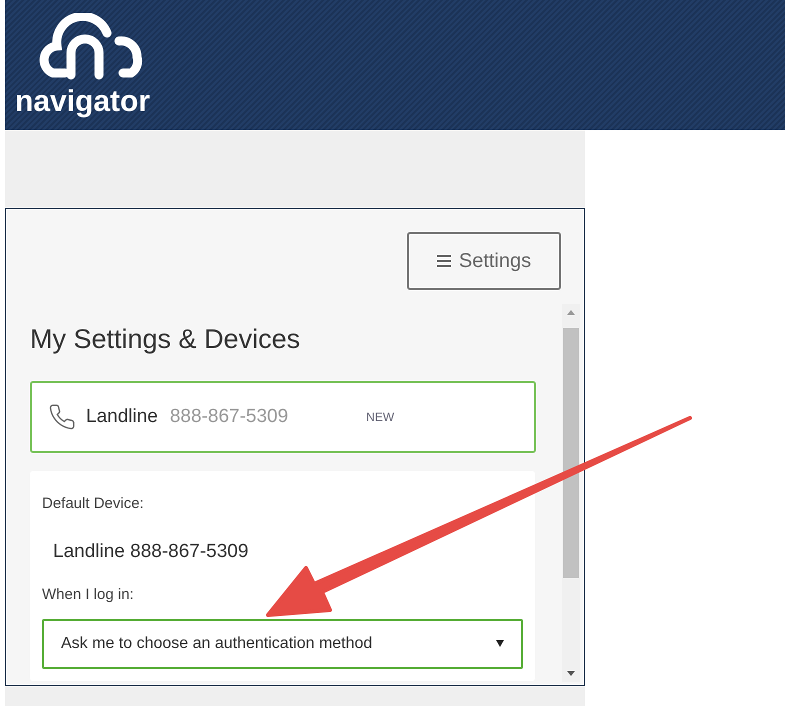  Describe the element at coordinates (122, 416) in the screenshot. I see `device-name: Landline` at that location.